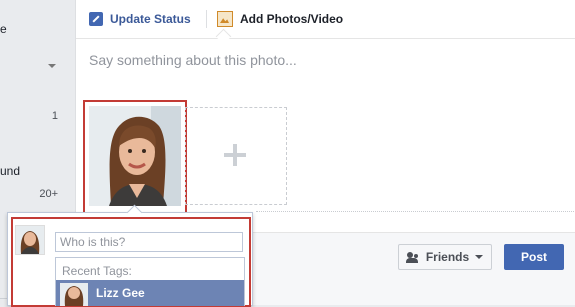 This screenshot has height=307, width=575. What do you see at coordinates (48, 194) in the screenshot?
I see `sidebar-count-2: 20+` at bounding box center [48, 194].